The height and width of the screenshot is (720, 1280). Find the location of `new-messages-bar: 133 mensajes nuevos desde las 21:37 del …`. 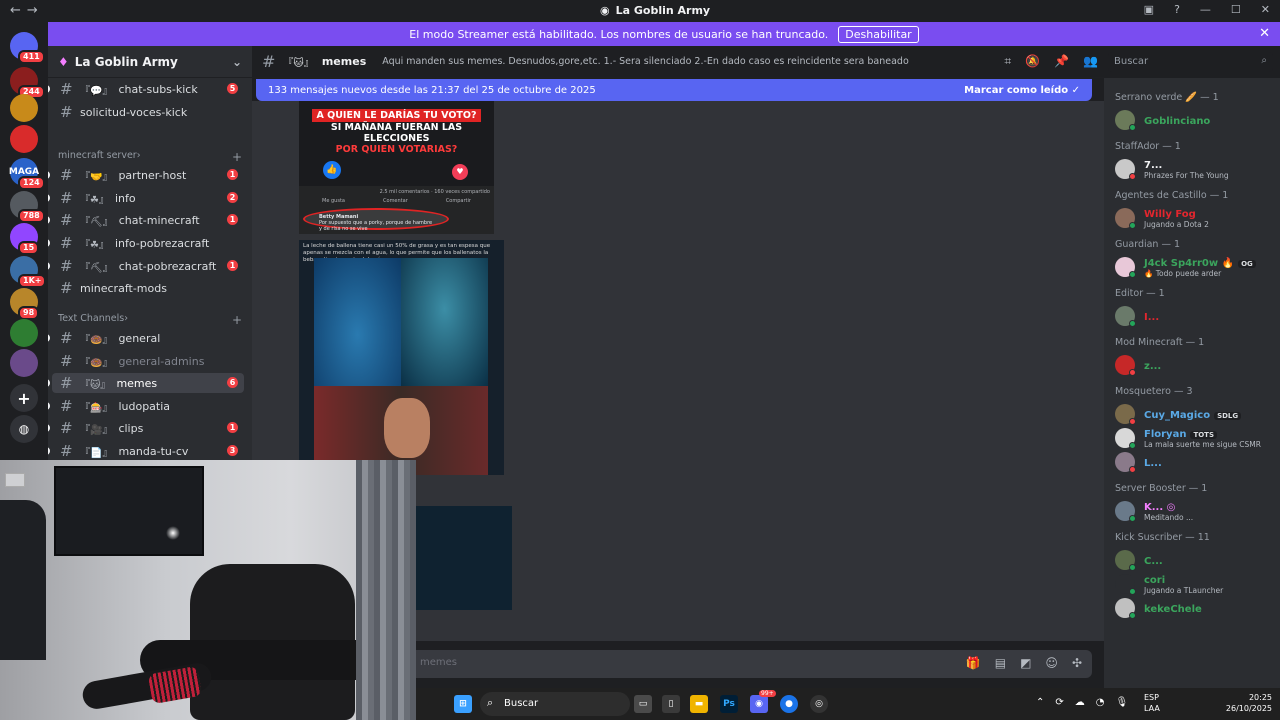

new-messages-bar: 133 mensajes nuevos desde las 21:37 del … is located at coordinates (674, 90).